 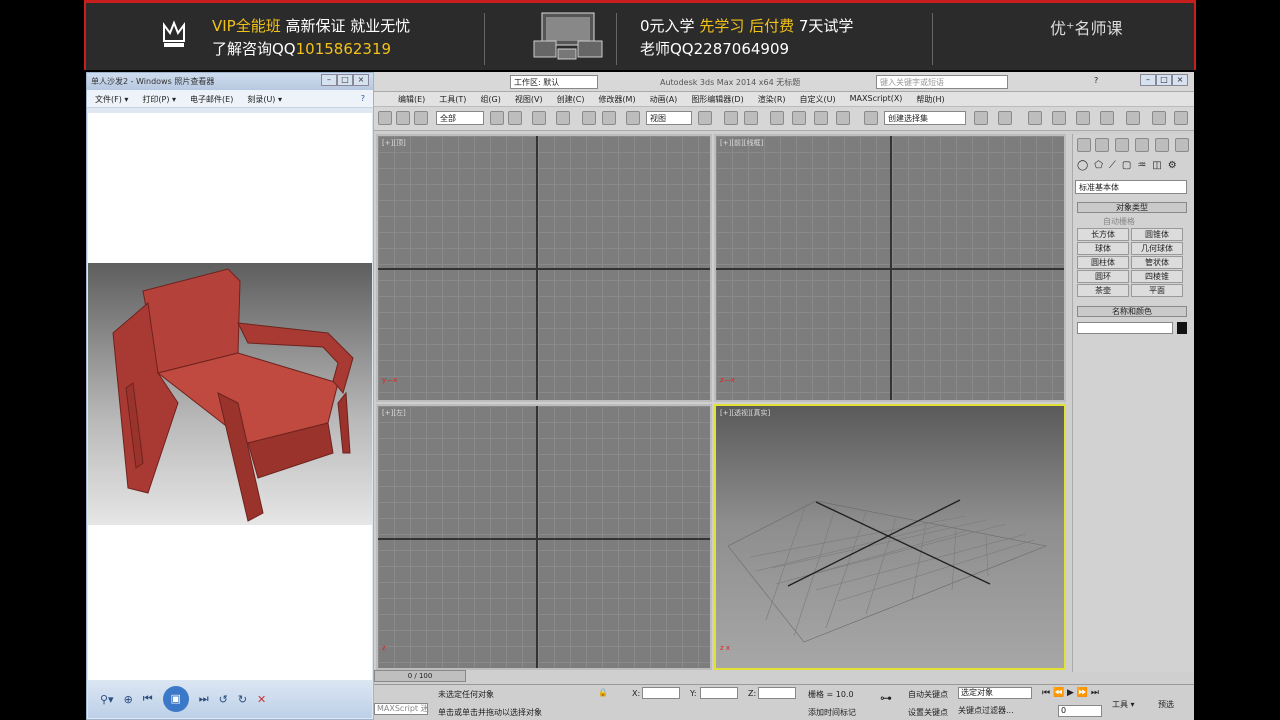 I want to click on menu-customize: 自定义(U), so click(x=818, y=99).